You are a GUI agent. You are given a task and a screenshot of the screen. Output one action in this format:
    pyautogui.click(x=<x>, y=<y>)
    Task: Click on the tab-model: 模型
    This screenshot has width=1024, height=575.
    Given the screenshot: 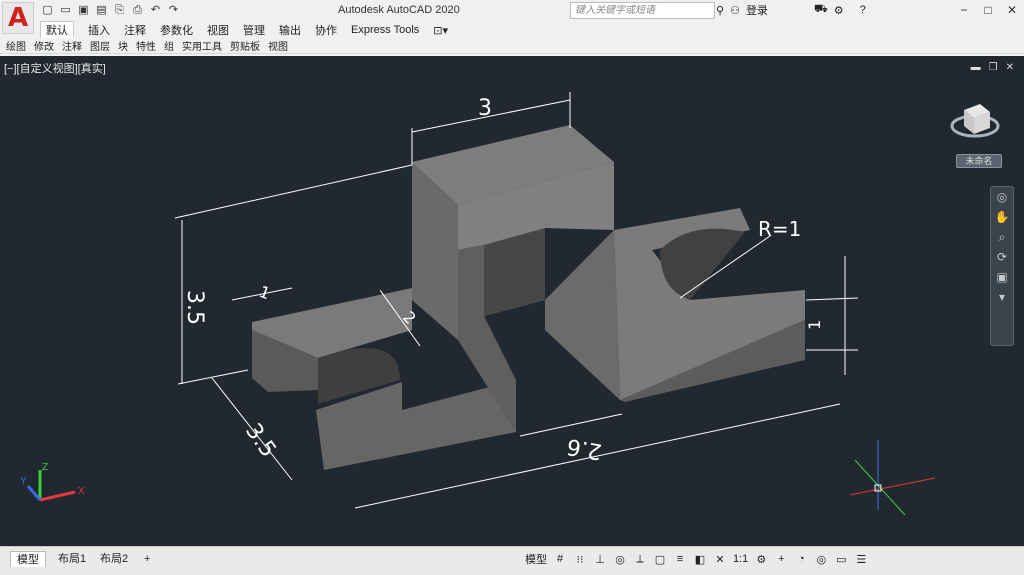 What is the action you would take?
    pyautogui.click(x=28, y=559)
    